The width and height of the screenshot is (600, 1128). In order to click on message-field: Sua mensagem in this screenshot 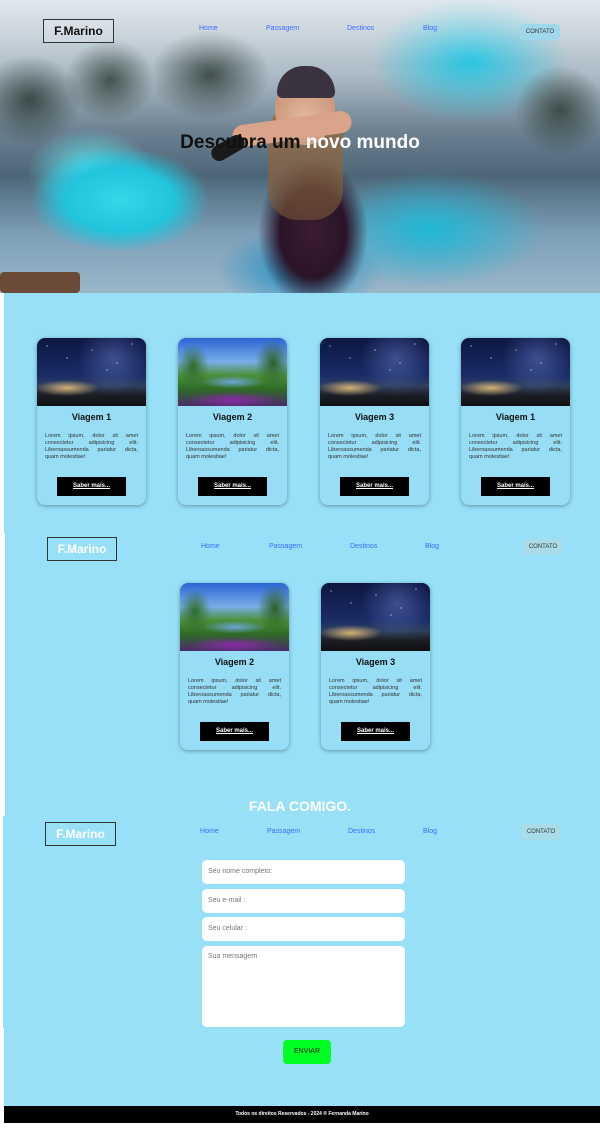, I will do `click(303, 986)`.